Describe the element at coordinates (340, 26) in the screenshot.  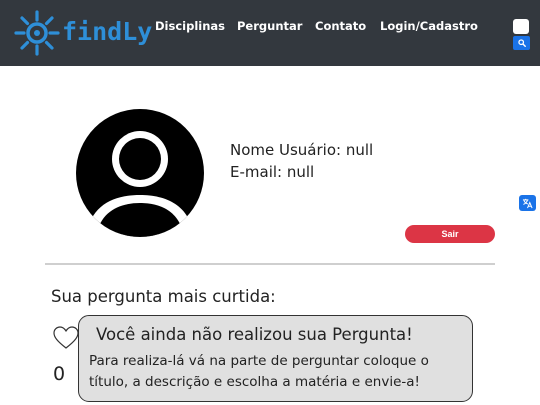
I see `nav-contato: Contato` at that location.